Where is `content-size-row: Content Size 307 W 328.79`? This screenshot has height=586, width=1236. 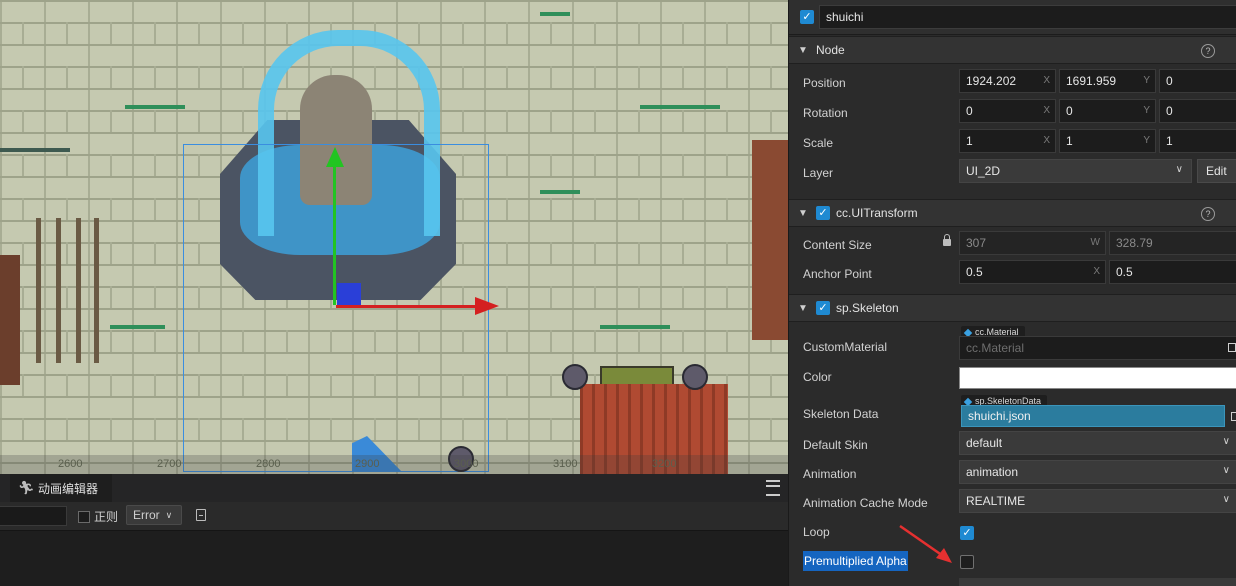 content-size-row: Content Size 307 W 328.79 is located at coordinates (1012, 245).